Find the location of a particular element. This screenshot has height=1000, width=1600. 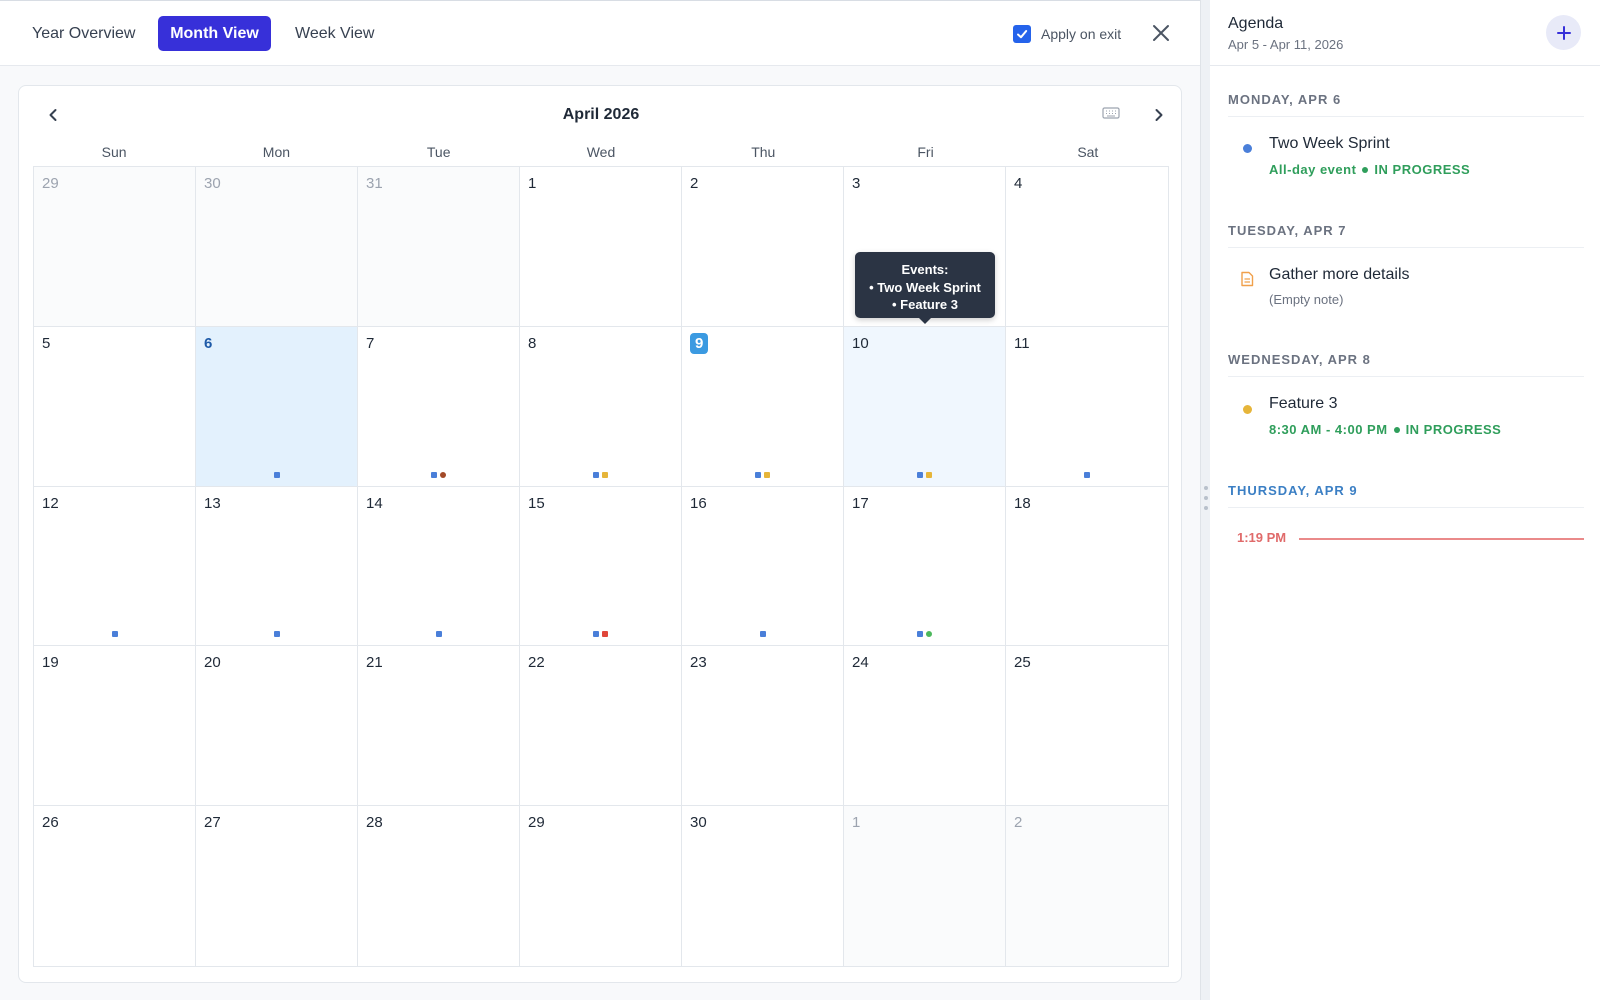

day-cell: 12 is located at coordinates (115, 566).